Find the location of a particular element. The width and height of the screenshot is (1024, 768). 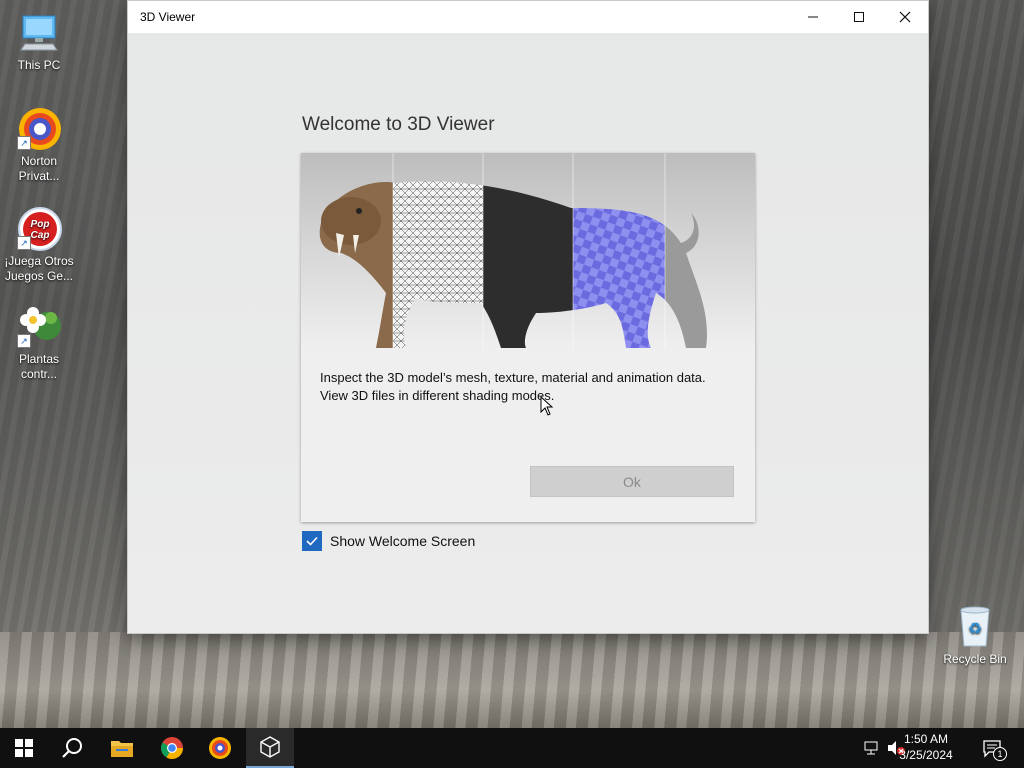

clock-time: 1:50 AM is located at coordinates (926, 739).